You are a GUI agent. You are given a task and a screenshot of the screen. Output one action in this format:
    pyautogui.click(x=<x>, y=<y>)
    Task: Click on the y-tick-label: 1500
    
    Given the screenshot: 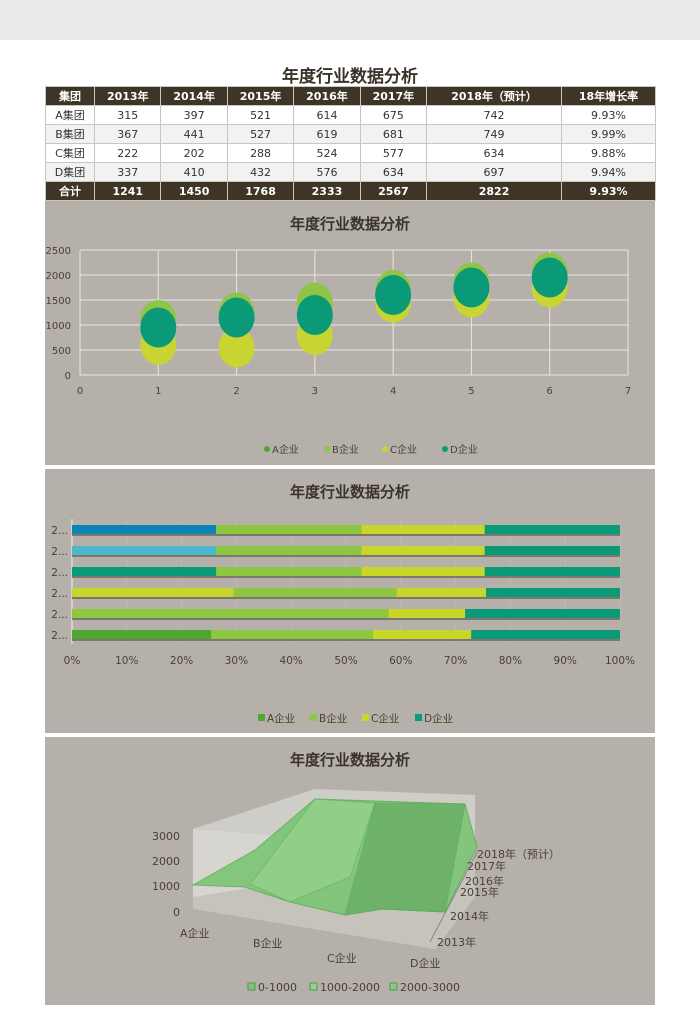 What is the action you would take?
    pyautogui.click(x=58, y=301)
    